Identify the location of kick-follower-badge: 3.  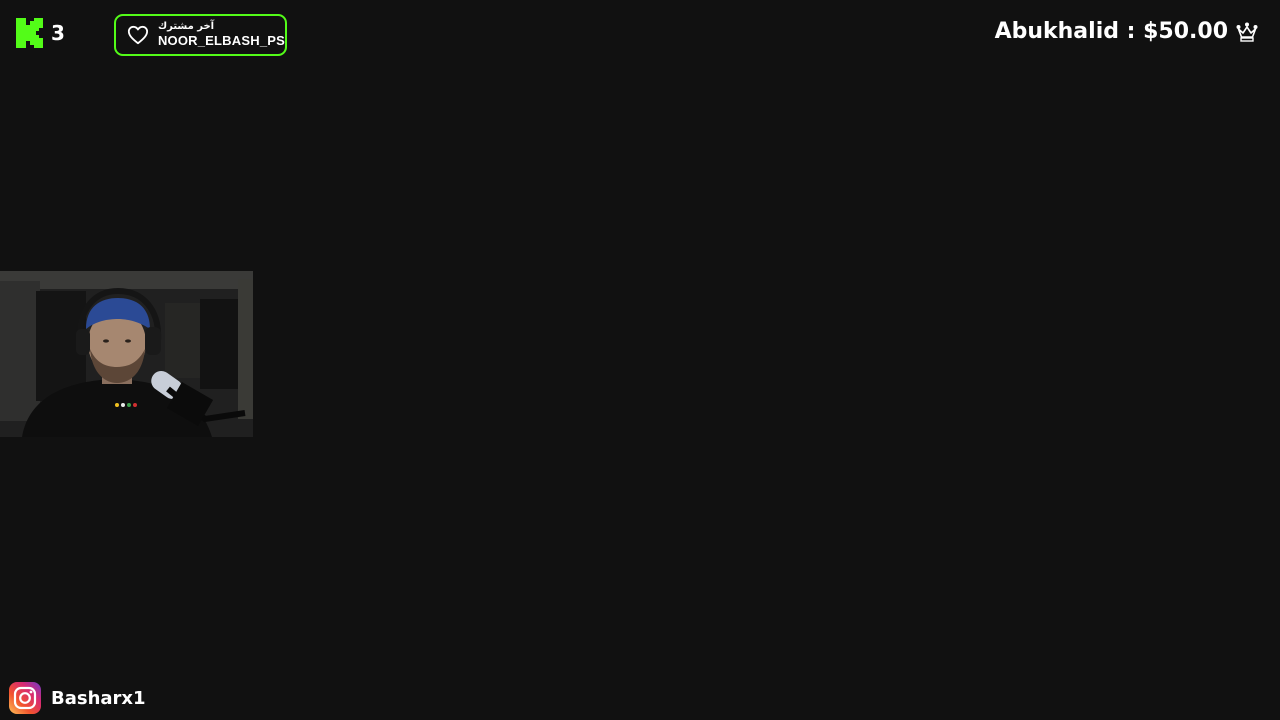
(40, 33).